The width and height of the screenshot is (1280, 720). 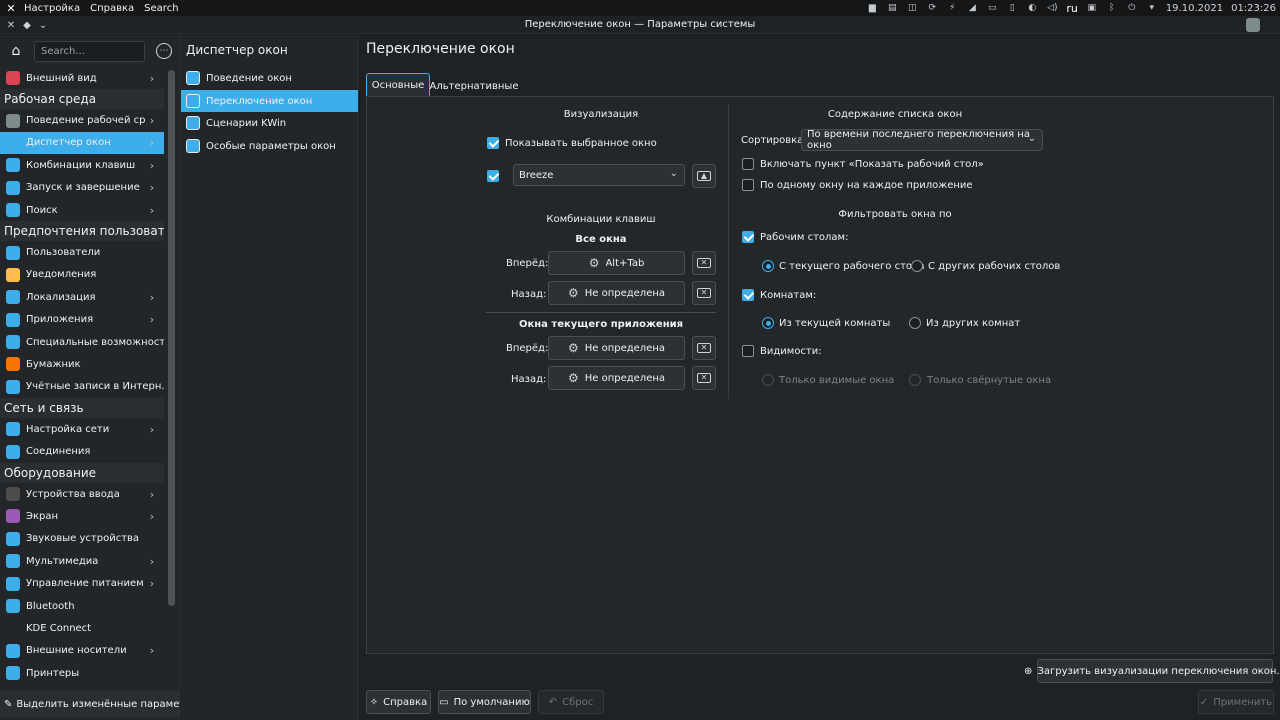 What do you see at coordinates (915, 380) in the screenshot?
I see `only-minimized-radio` at bounding box center [915, 380].